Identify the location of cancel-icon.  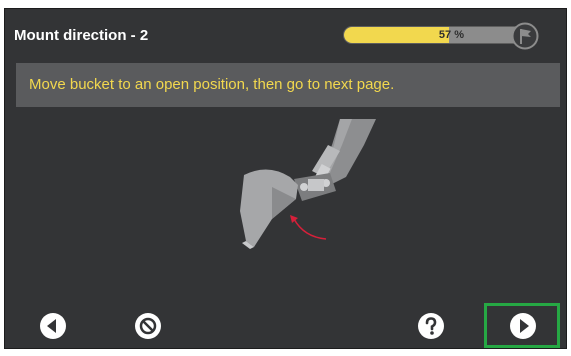
(148, 326).